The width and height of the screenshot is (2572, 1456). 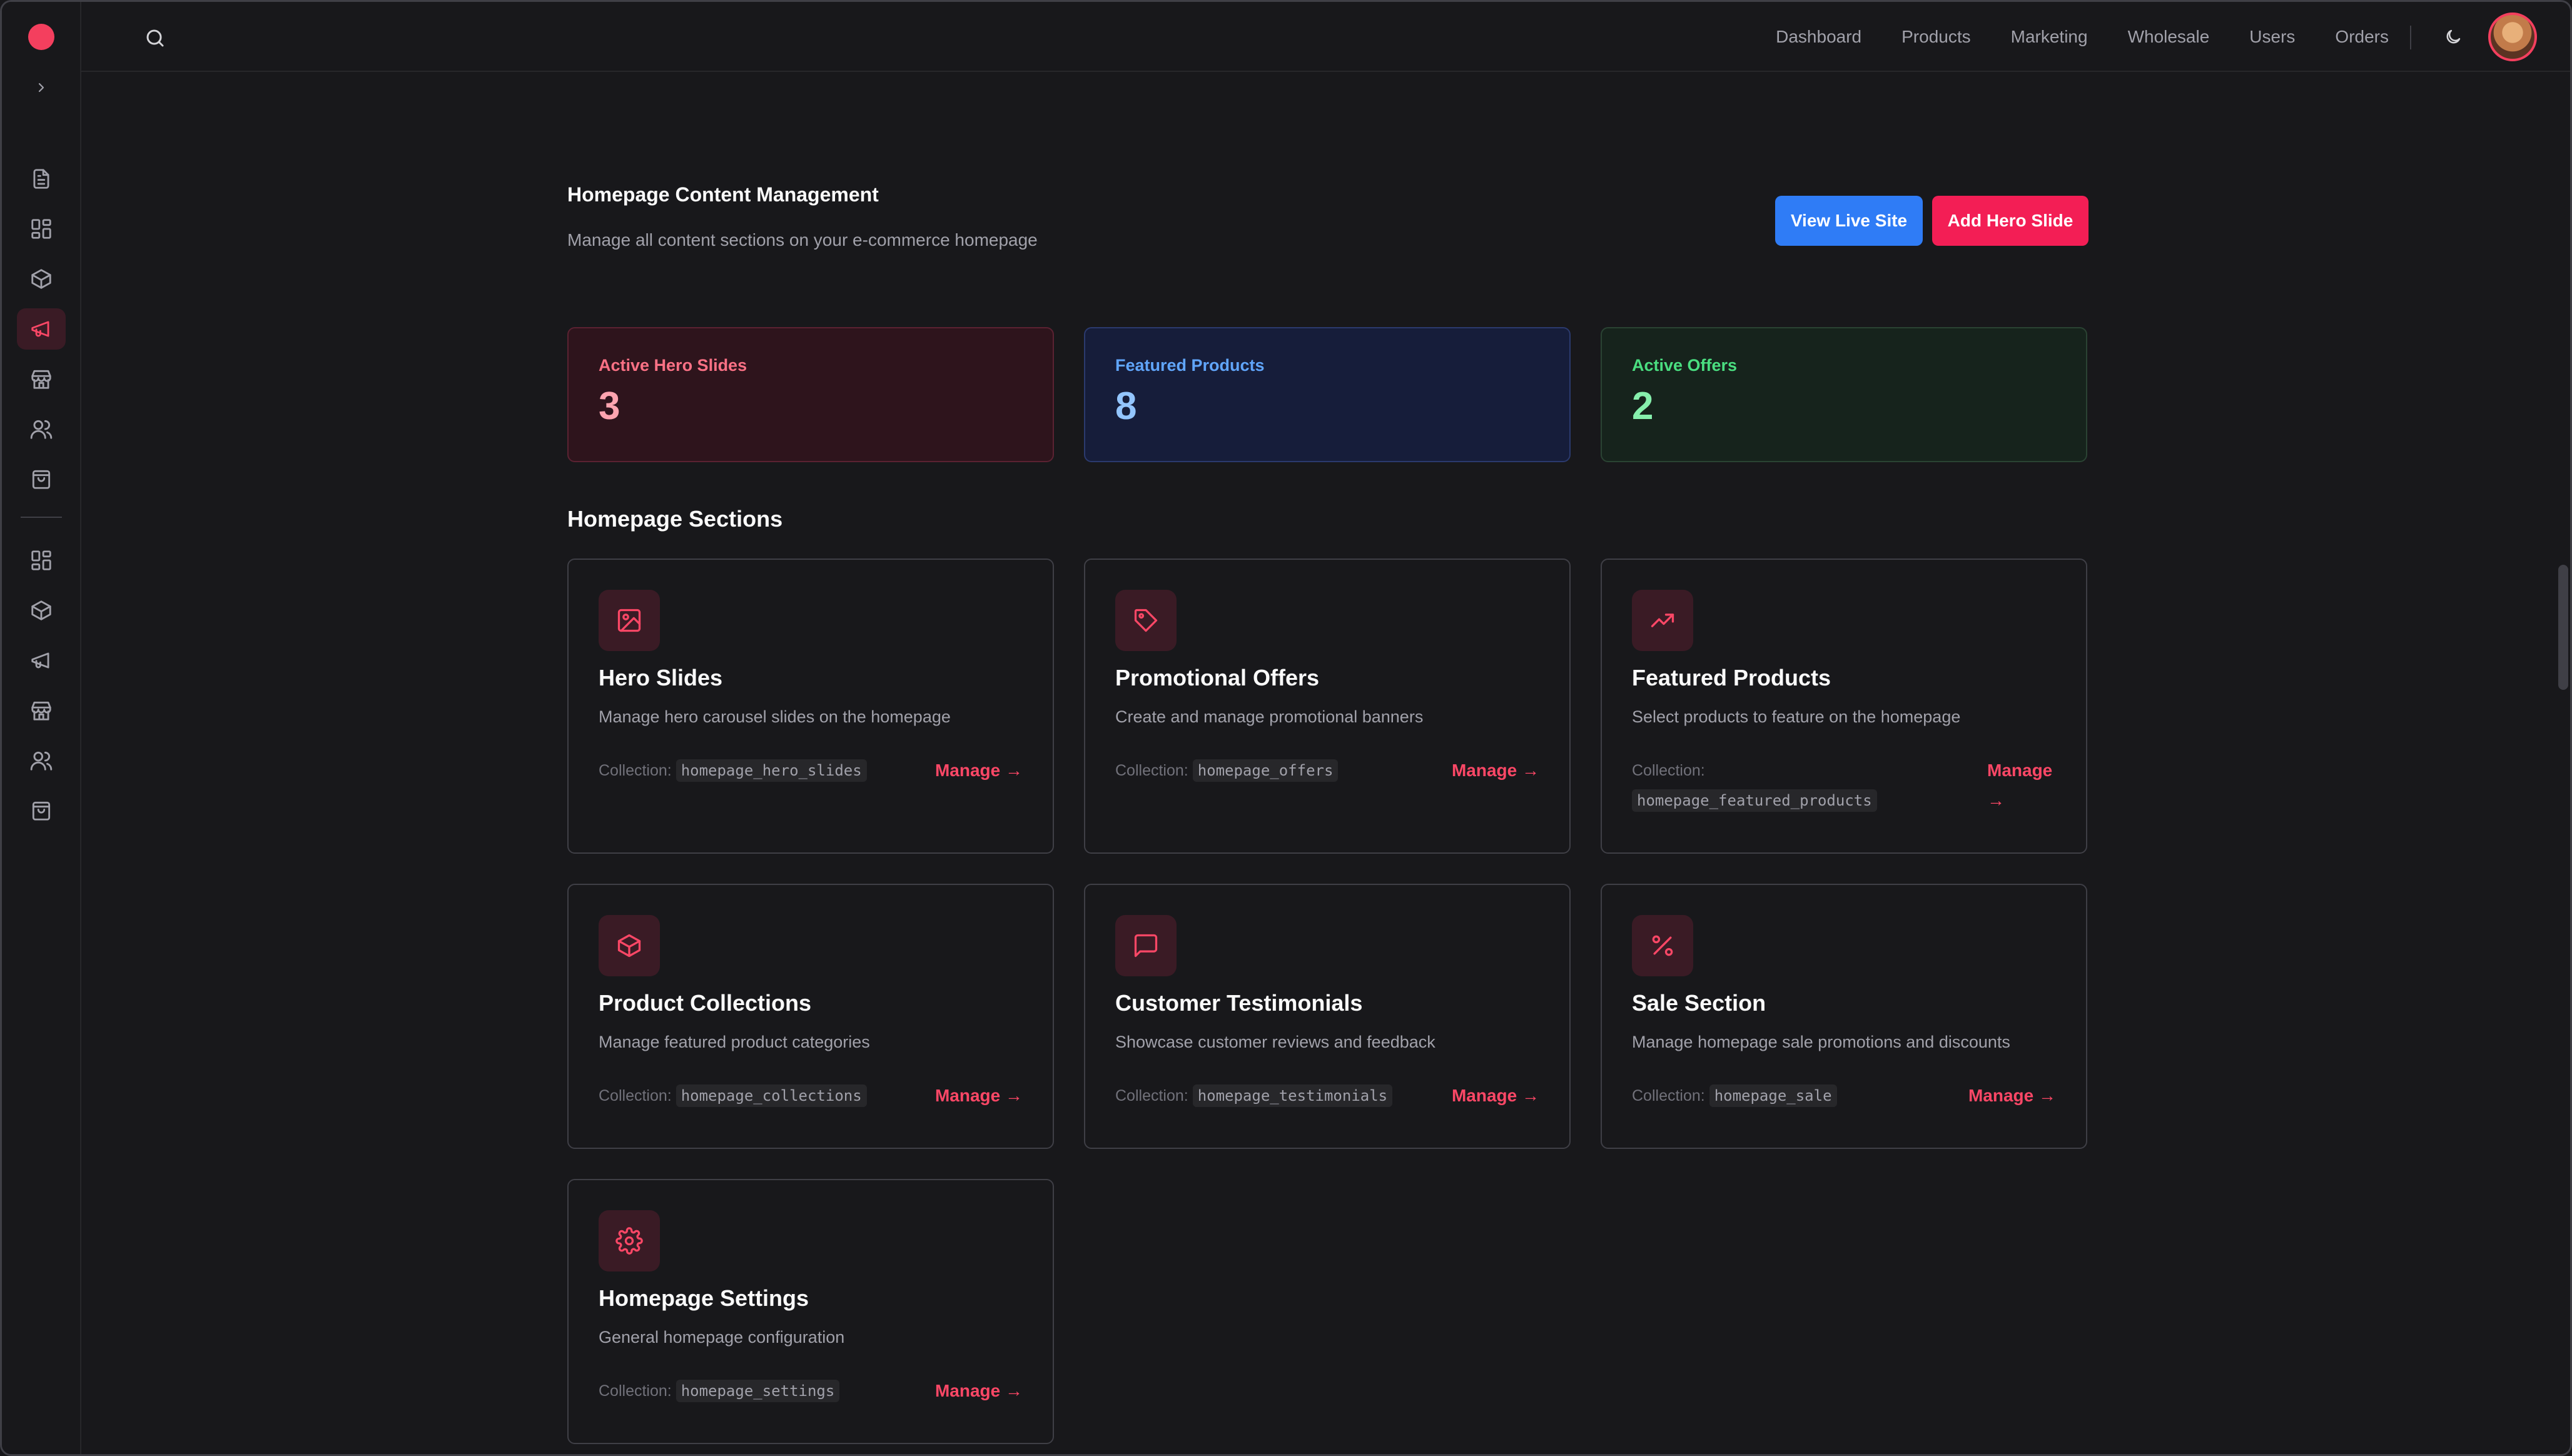 I want to click on nav-orders: Orders, so click(x=2362, y=37).